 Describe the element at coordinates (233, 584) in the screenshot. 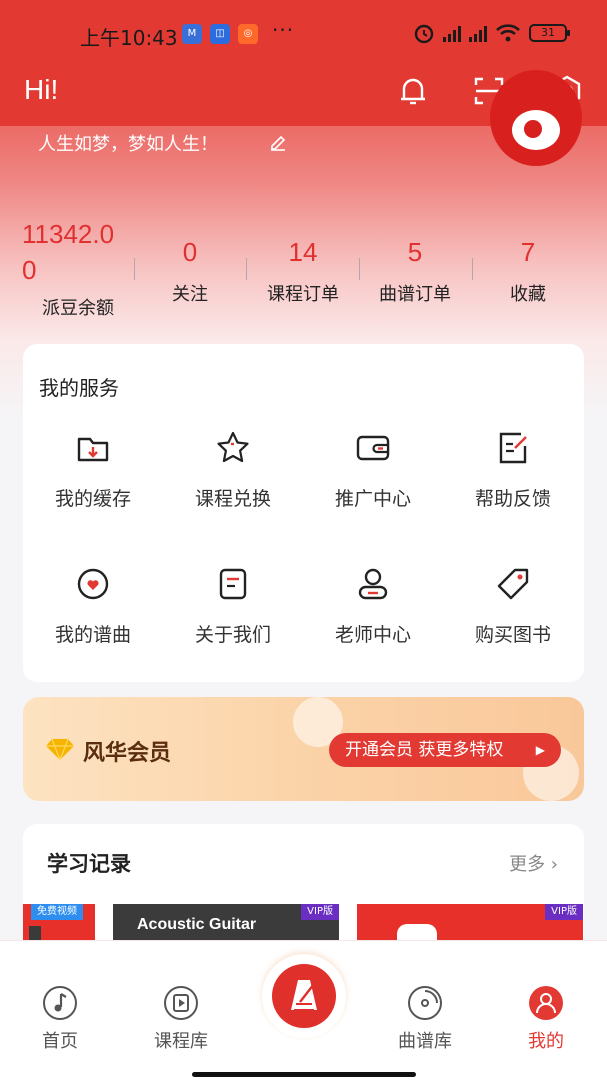

I see `document-icon` at that location.